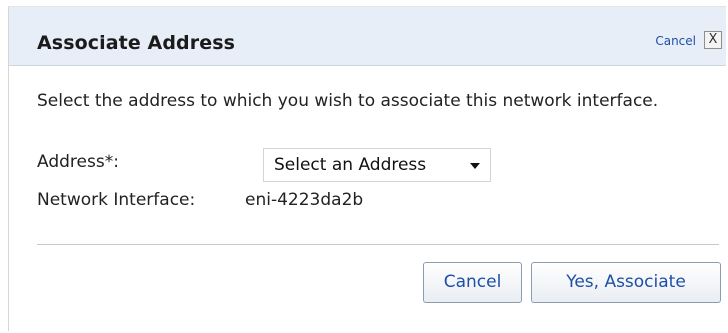 Image resolution: width=728 pixels, height=333 pixels. Describe the element at coordinates (626, 282) in the screenshot. I see `yes-associate-button: Yes, Associate` at that location.